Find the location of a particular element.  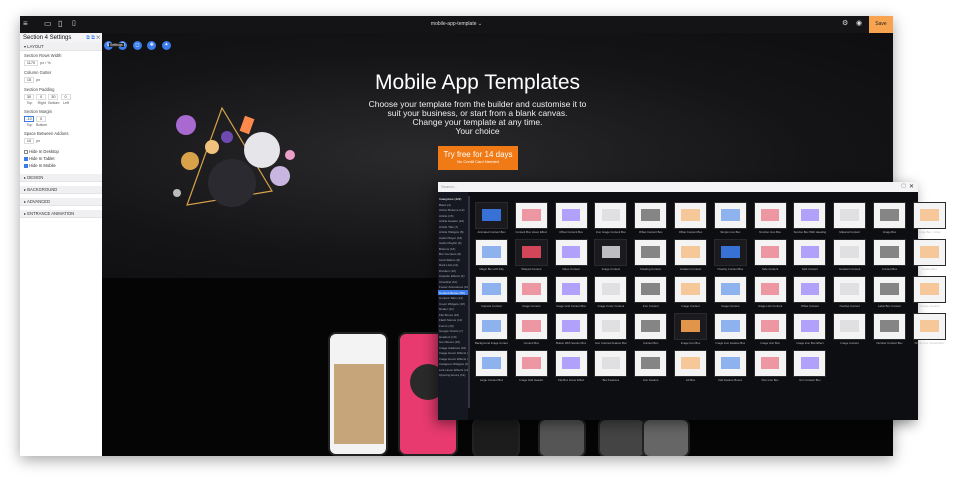

template-tile: Number Icon Box is located at coordinates (770, 220).